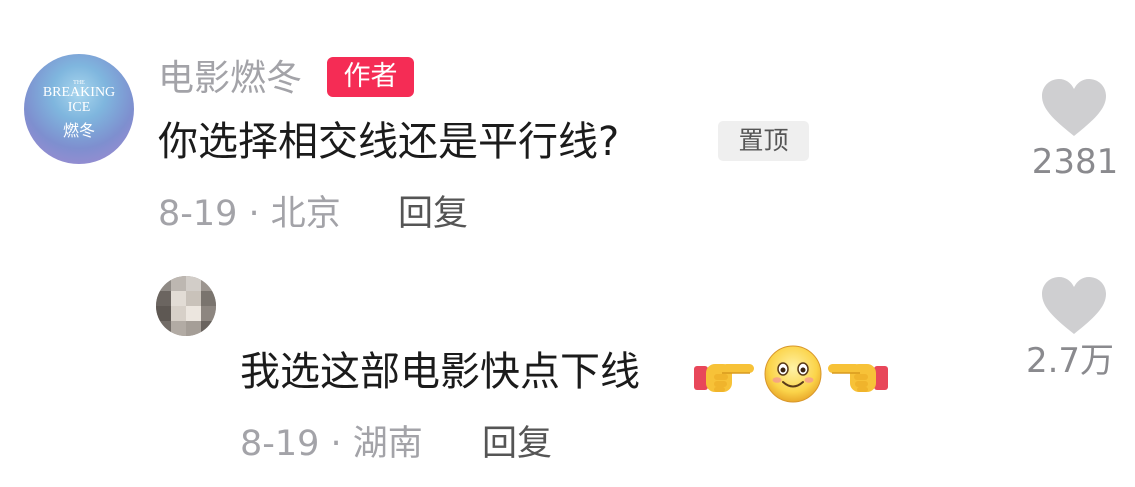 The width and height of the screenshot is (1135, 487). Describe the element at coordinates (440, 372) in the screenshot. I see `reply-text: 我选这部电影快点下线` at that location.